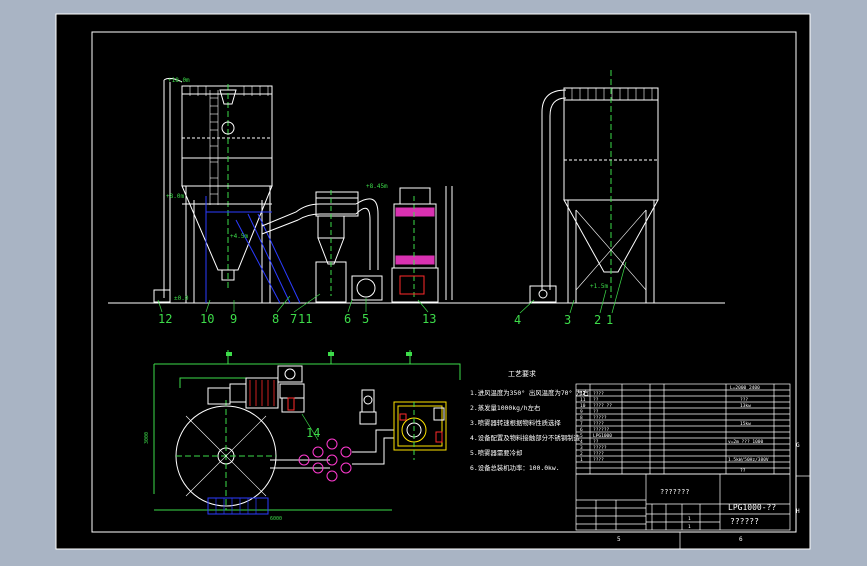  I want to click on row-name: ???? ??, so click(602, 406).